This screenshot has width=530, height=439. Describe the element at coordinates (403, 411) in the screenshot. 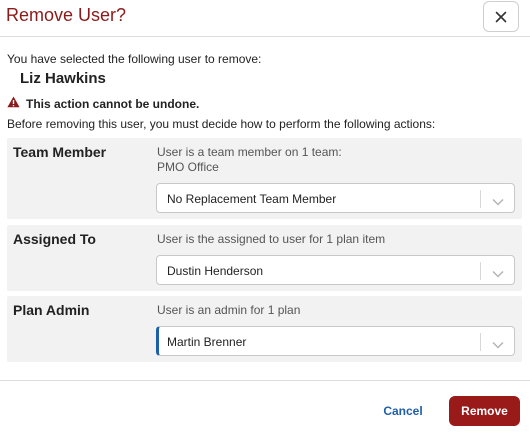

I see `cancel-button: Cancel` at that location.